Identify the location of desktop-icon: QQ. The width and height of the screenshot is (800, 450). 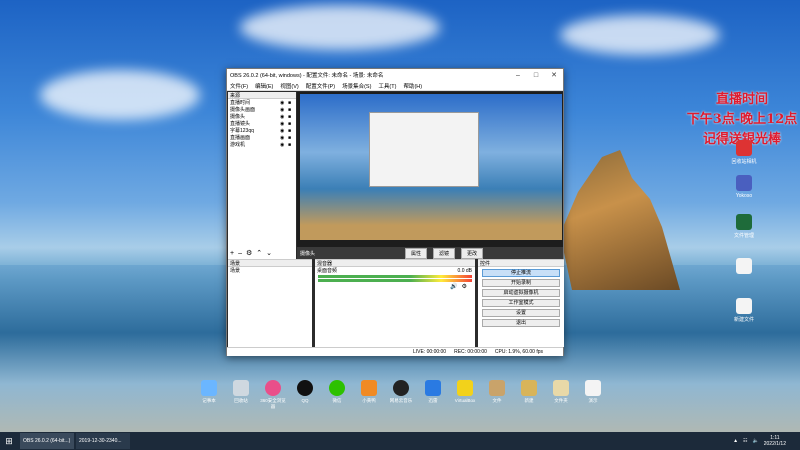
(305, 400).